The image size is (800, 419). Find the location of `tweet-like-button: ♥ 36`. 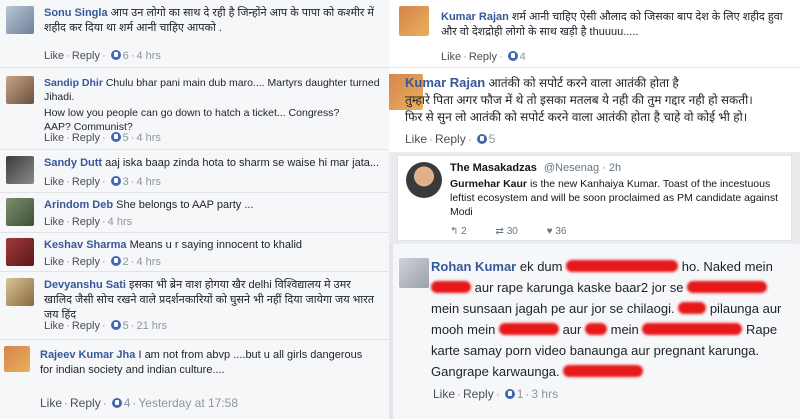

tweet-like-button: ♥ 36 is located at coordinates (557, 231).